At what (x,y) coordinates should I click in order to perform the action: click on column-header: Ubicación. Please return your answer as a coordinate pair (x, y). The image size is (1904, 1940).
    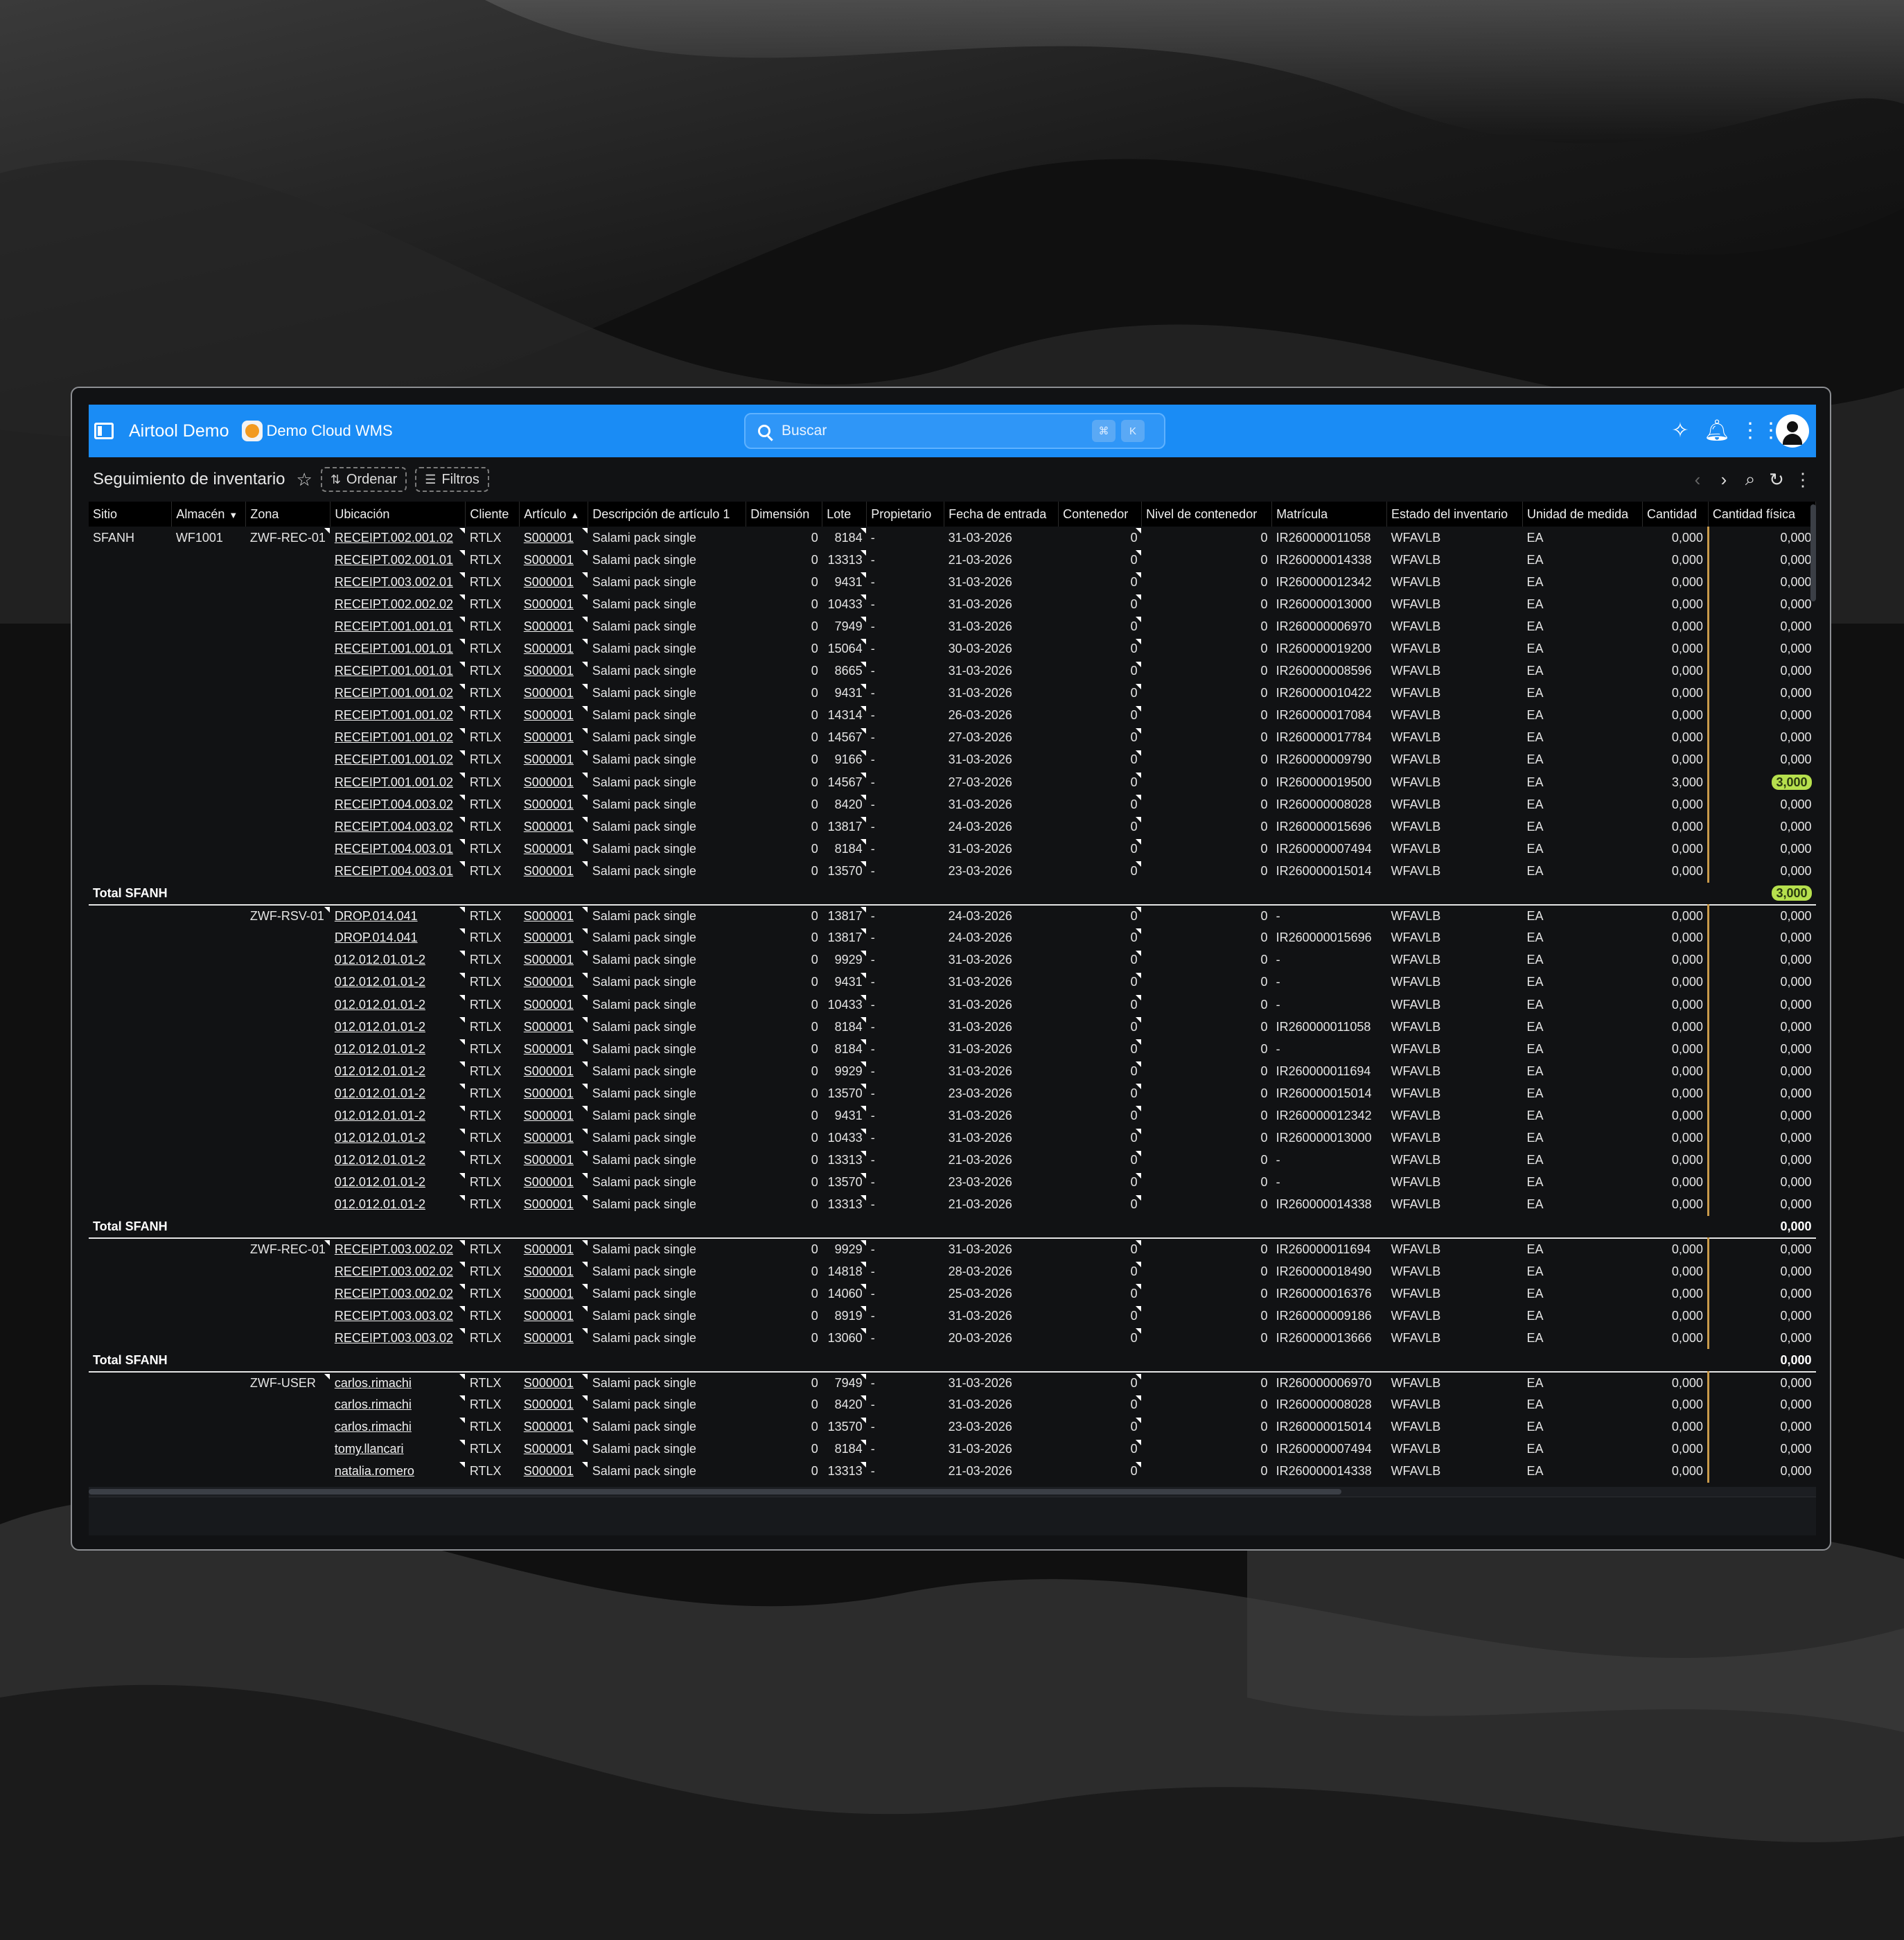
    Looking at the image, I should click on (398, 514).